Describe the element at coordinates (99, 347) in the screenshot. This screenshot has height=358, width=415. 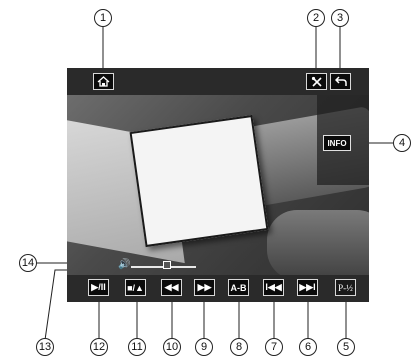
I see `callout-12: 12` at that location.